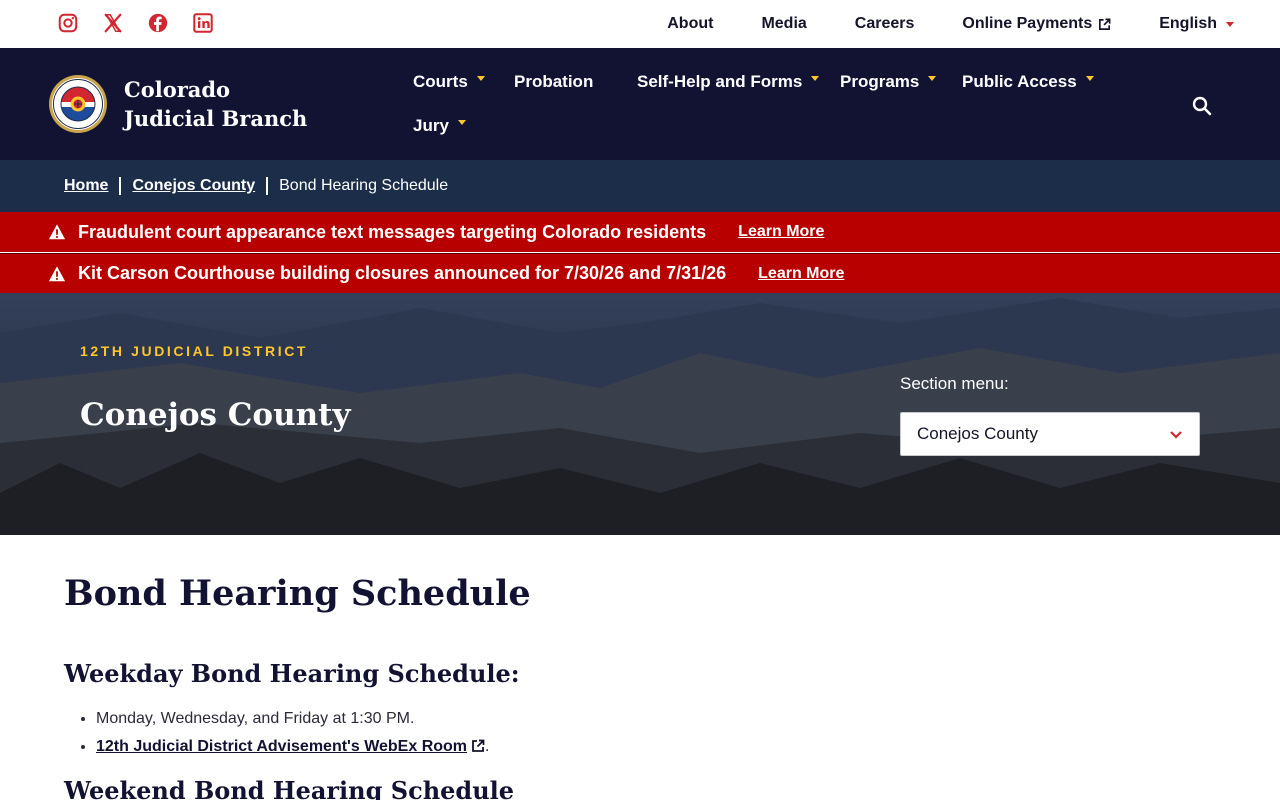 This screenshot has height=800, width=1280. What do you see at coordinates (193, 186) in the screenshot?
I see `breadcrumb-county: Conejos County` at bounding box center [193, 186].